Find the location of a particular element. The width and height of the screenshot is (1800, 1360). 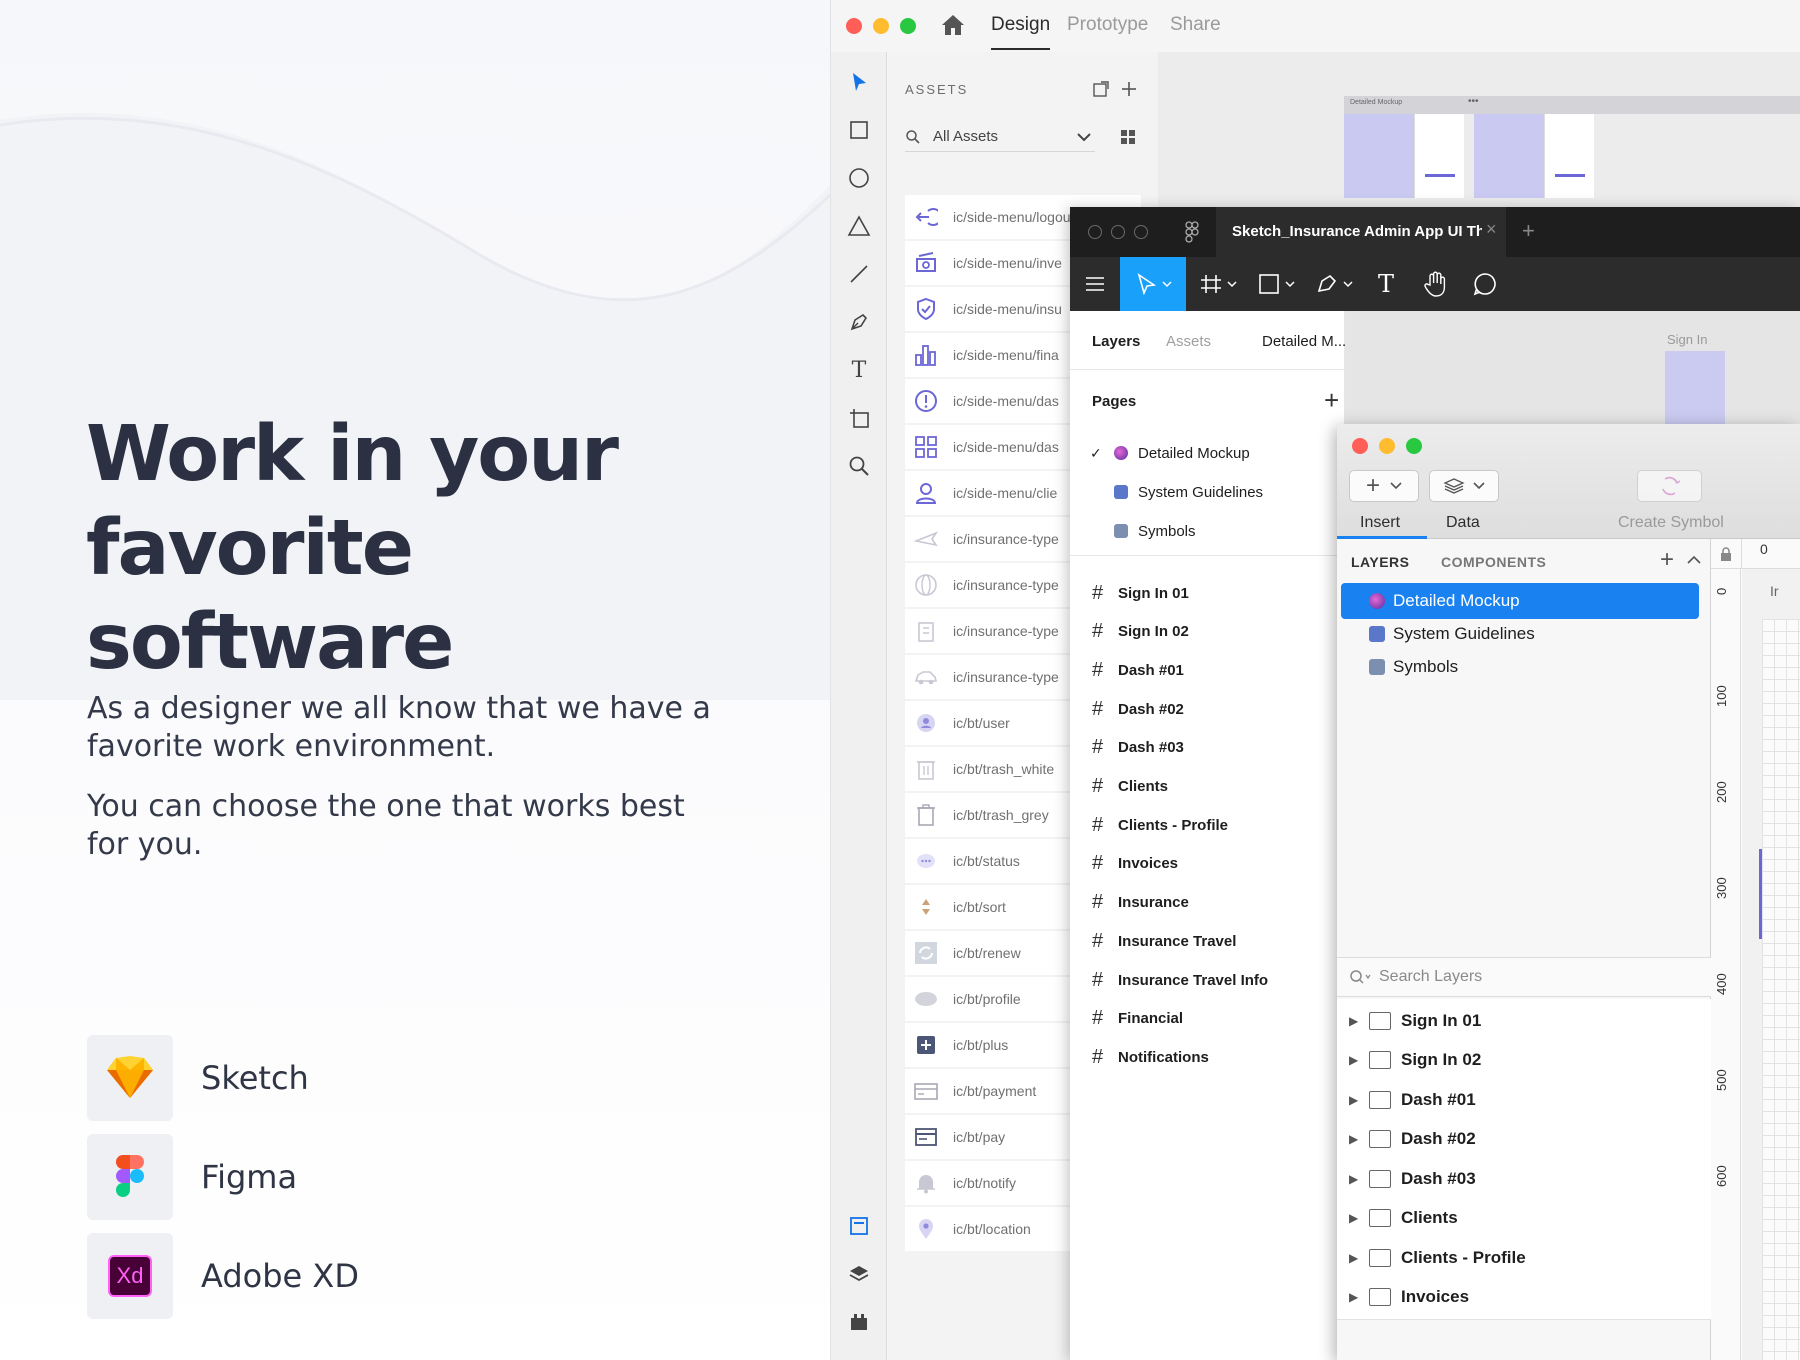

sketch-layer-item: ▶ Dash #02 is located at coordinates (1524, 1139).